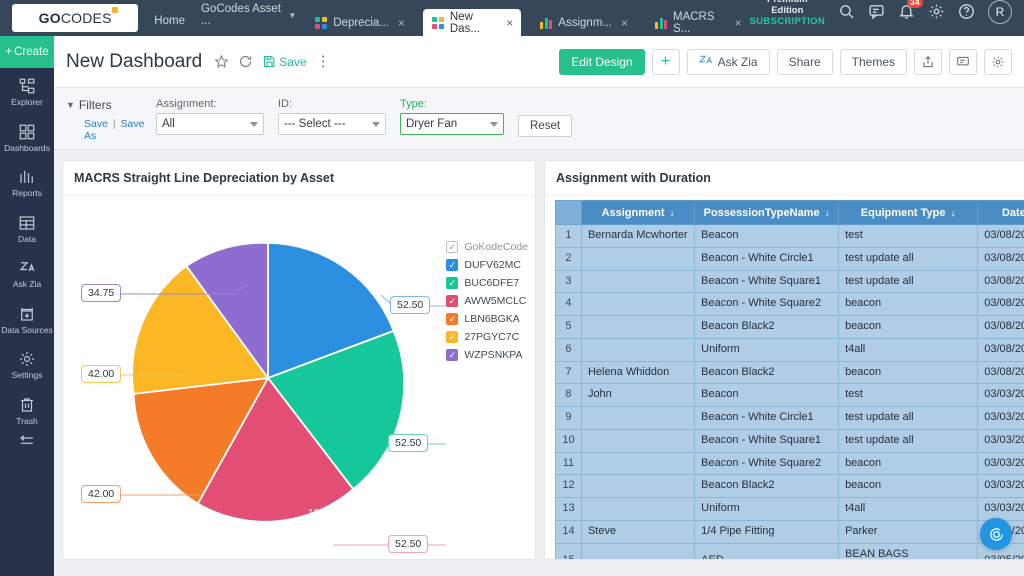 This screenshot has width=1024, height=576. What do you see at coordinates (27, 364) in the screenshot?
I see `sidebar-item-settings: Settings` at bounding box center [27, 364].